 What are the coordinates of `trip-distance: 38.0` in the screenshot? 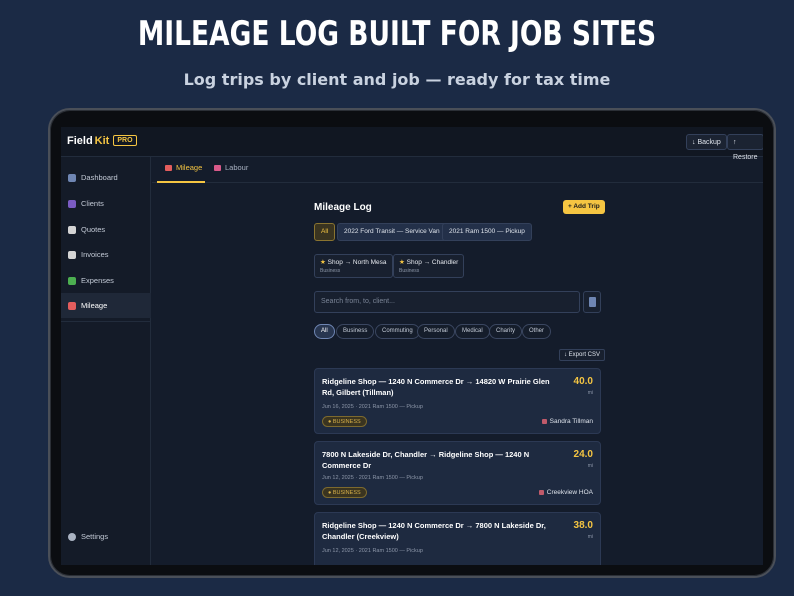 It's located at (583, 525).